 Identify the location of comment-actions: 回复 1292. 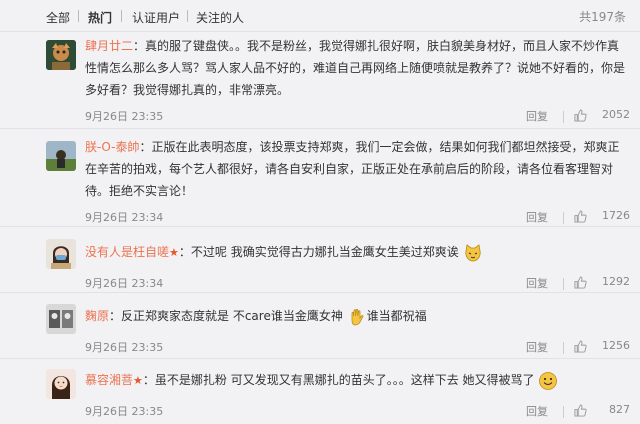
(550, 284).